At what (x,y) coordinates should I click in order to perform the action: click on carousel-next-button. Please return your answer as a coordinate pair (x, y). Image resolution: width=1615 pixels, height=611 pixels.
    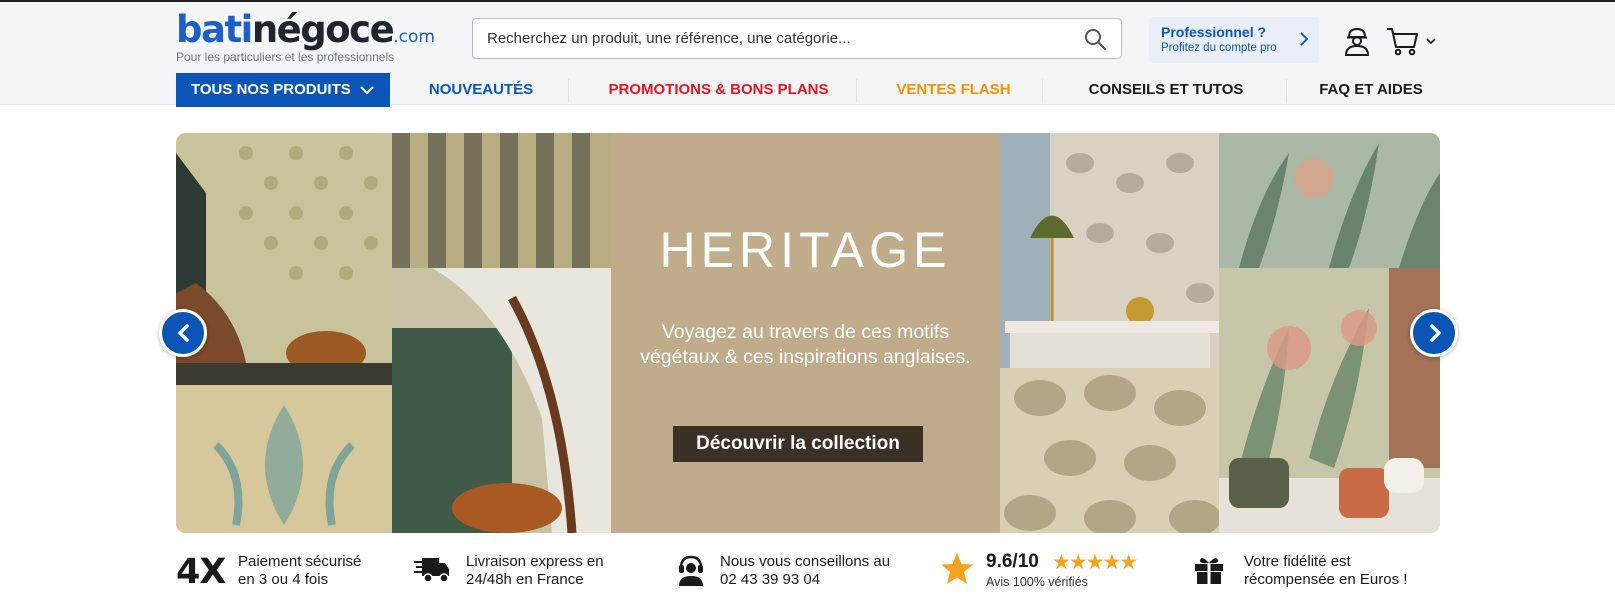
    Looking at the image, I should click on (1434, 333).